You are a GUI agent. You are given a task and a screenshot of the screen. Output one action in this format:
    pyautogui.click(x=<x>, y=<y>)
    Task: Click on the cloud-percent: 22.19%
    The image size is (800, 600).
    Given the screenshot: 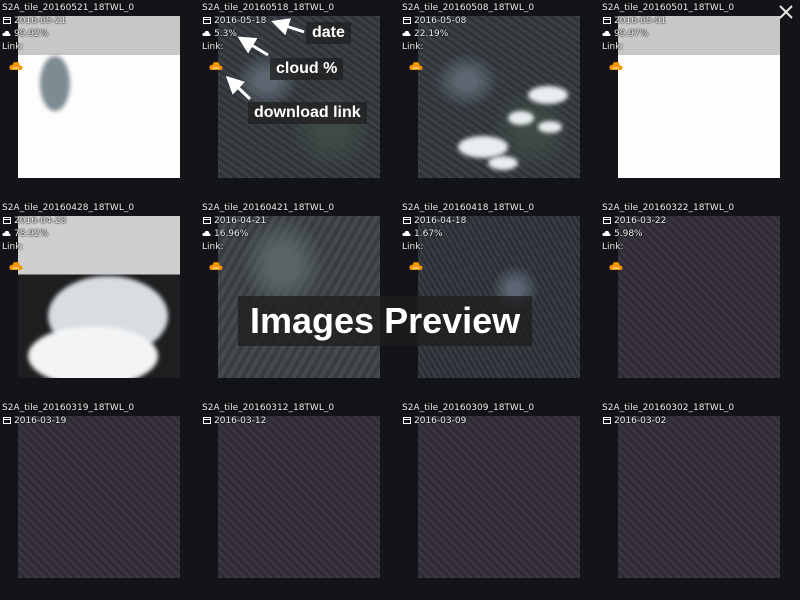 What is the action you would take?
    pyautogui.click(x=431, y=34)
    